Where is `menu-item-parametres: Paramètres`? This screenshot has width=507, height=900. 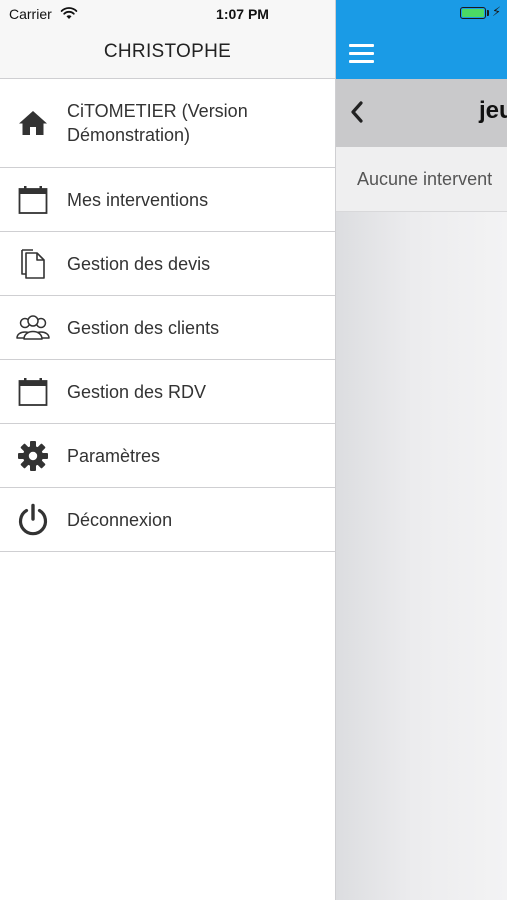
menu-item-parametres: Paramètres is located at coordinates (167, 456).